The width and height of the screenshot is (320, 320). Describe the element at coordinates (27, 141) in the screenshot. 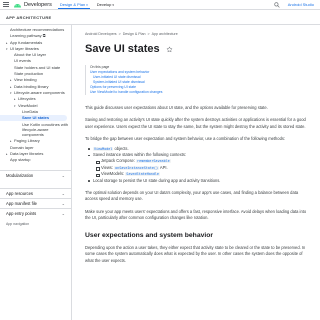

I see `sidebar-item-label: Paging Library` at that location.